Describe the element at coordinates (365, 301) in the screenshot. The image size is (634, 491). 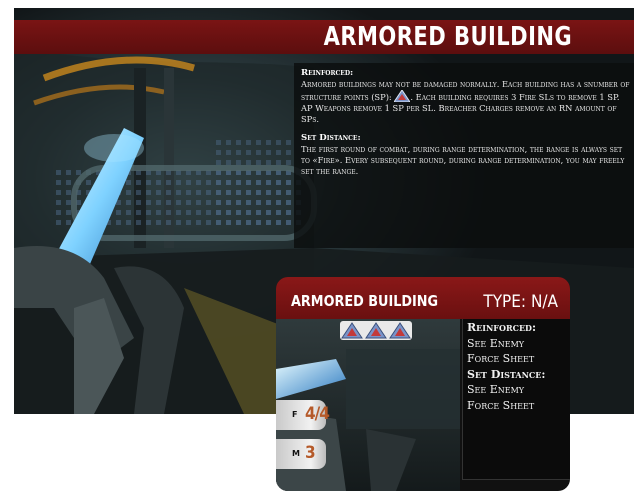
I see `card-name: ARMORED BUILDING` at that location.